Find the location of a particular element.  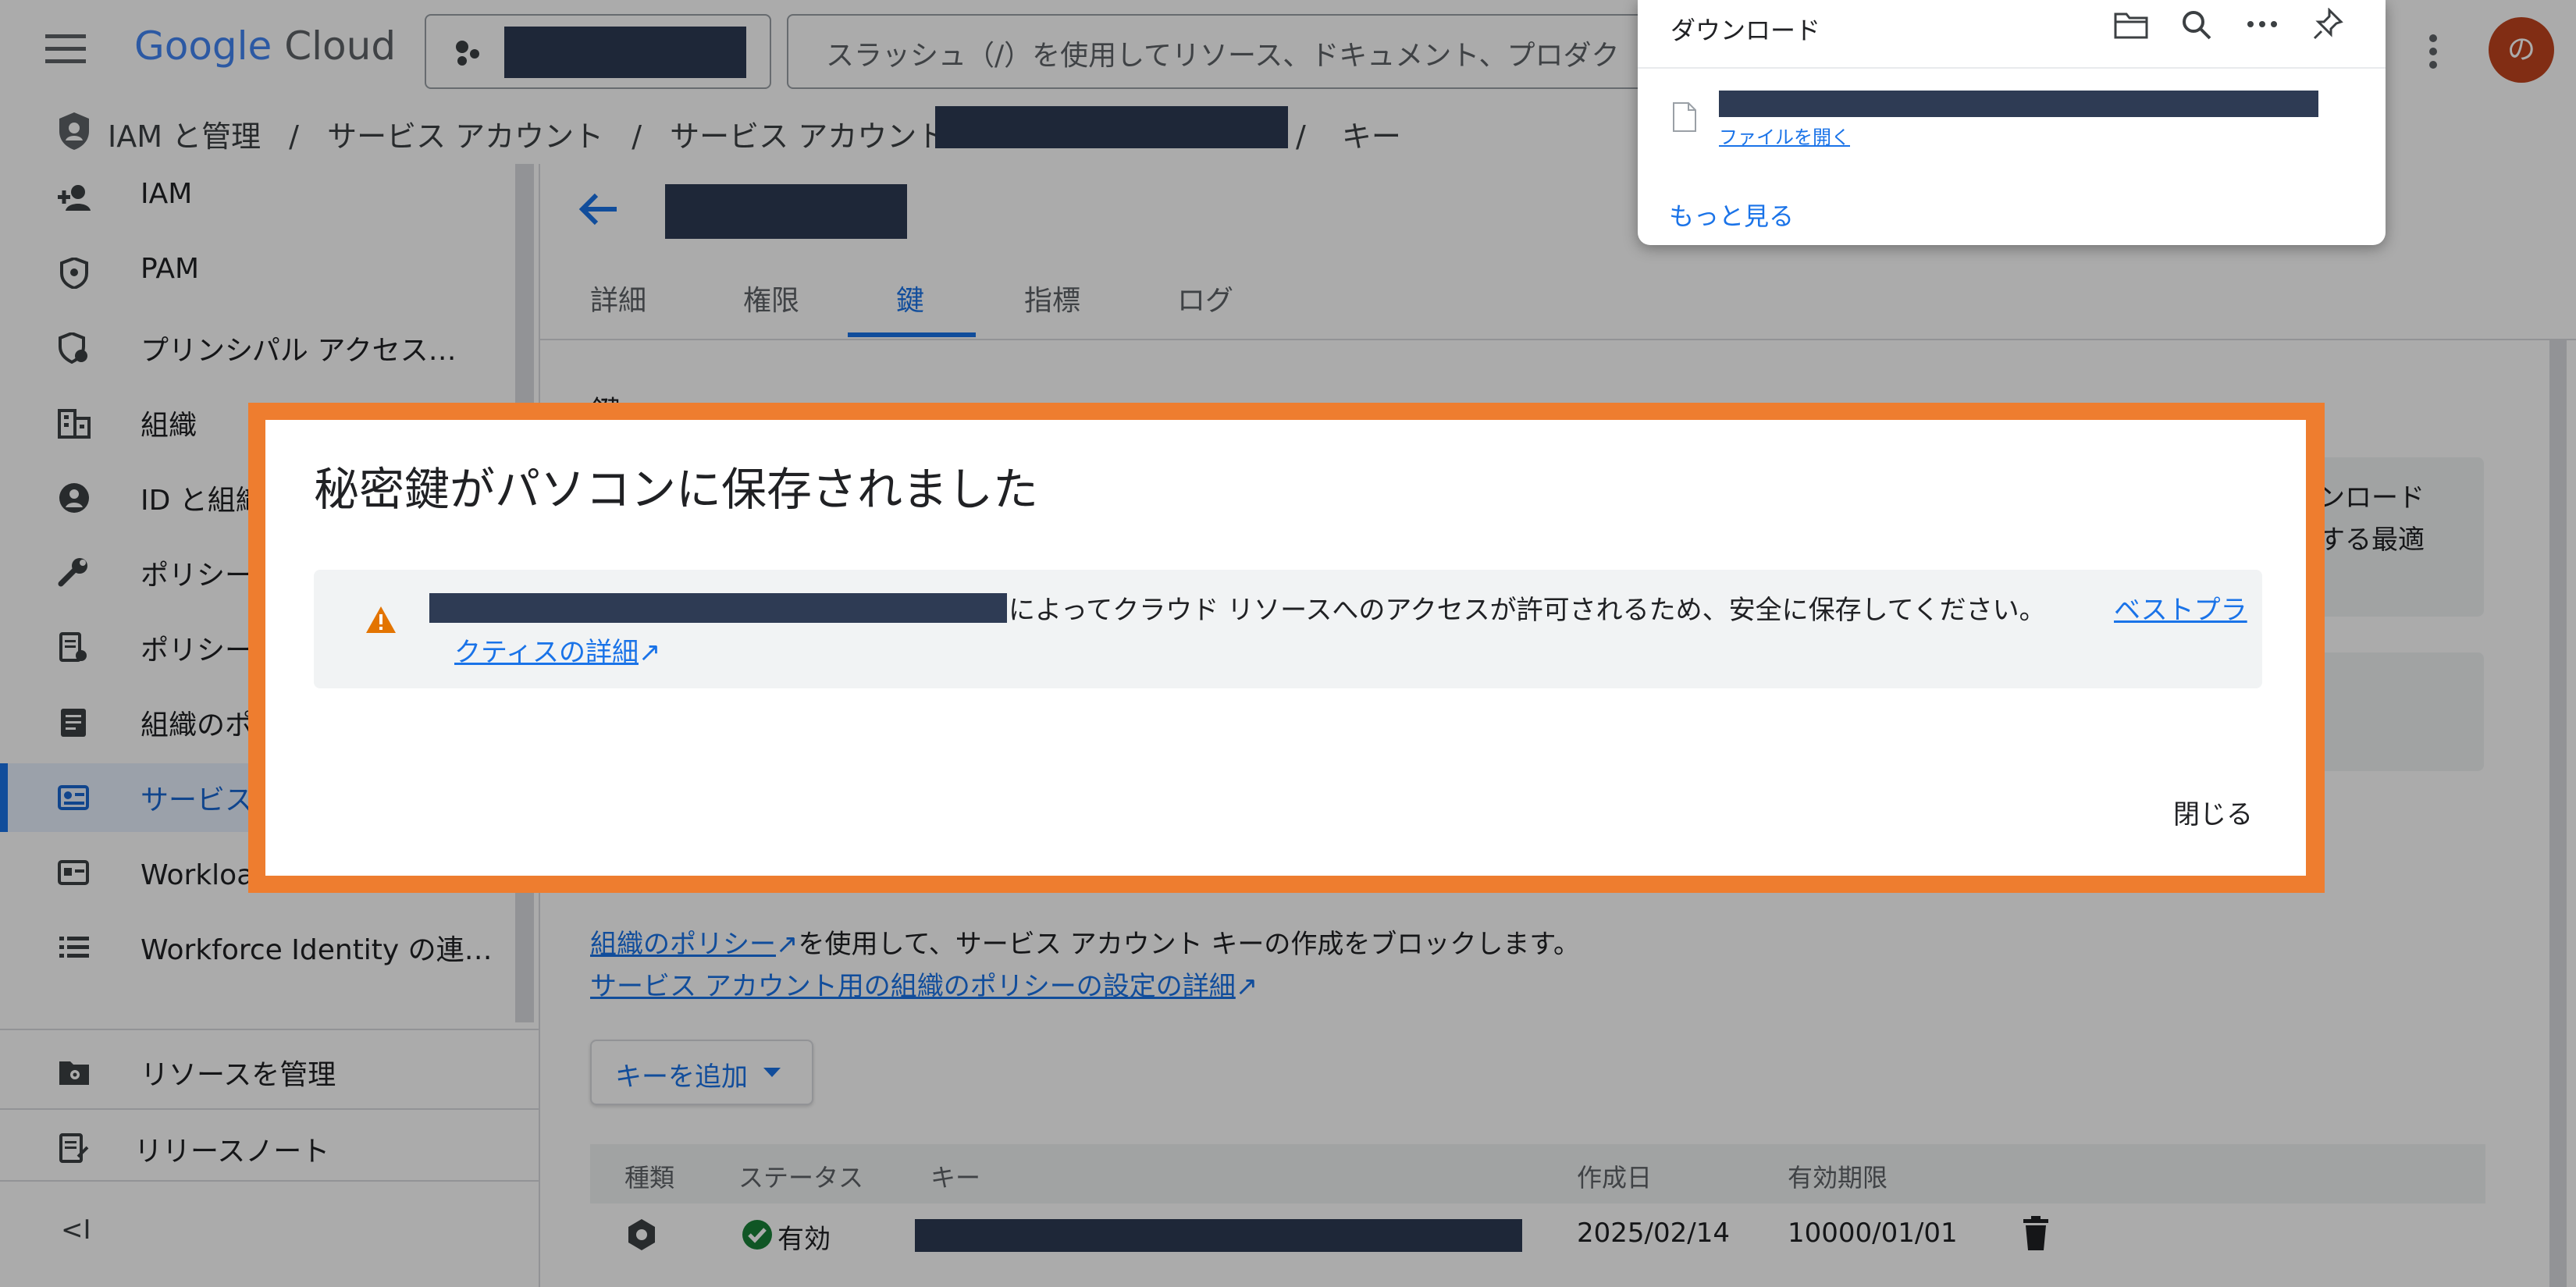

warning-icon is located at coordinates (381, 619).